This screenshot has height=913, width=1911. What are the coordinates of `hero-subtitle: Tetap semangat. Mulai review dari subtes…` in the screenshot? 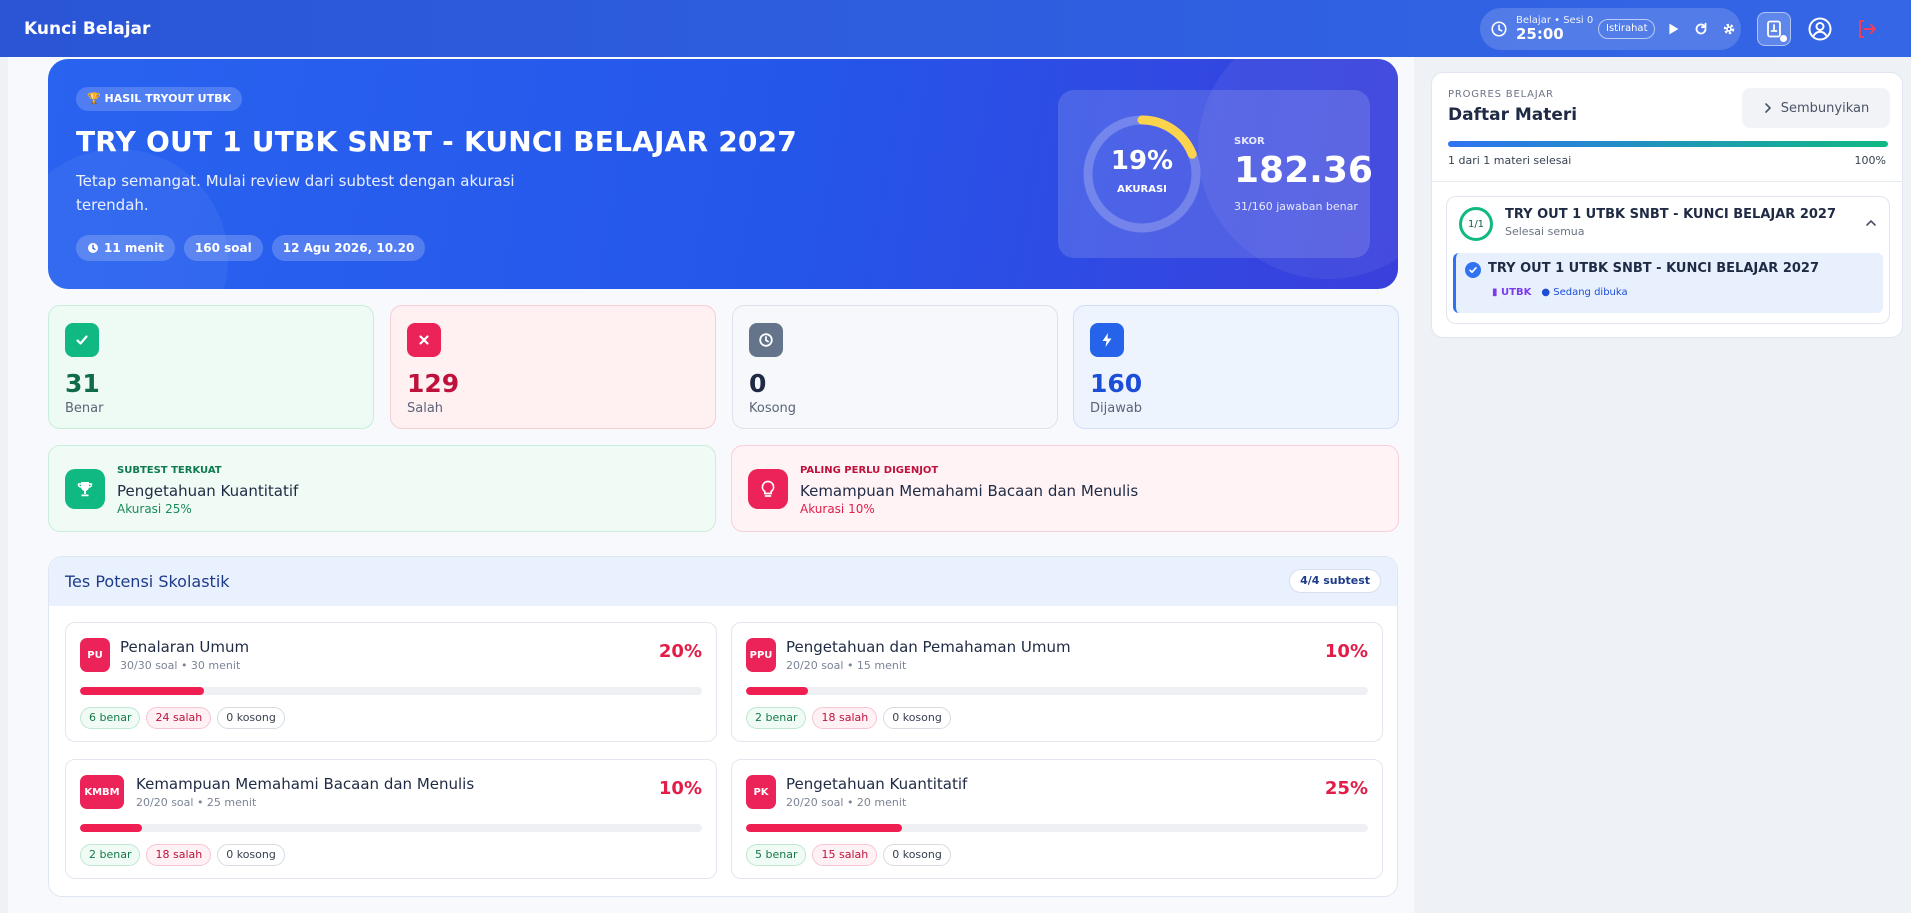 It's located at (295, 193).